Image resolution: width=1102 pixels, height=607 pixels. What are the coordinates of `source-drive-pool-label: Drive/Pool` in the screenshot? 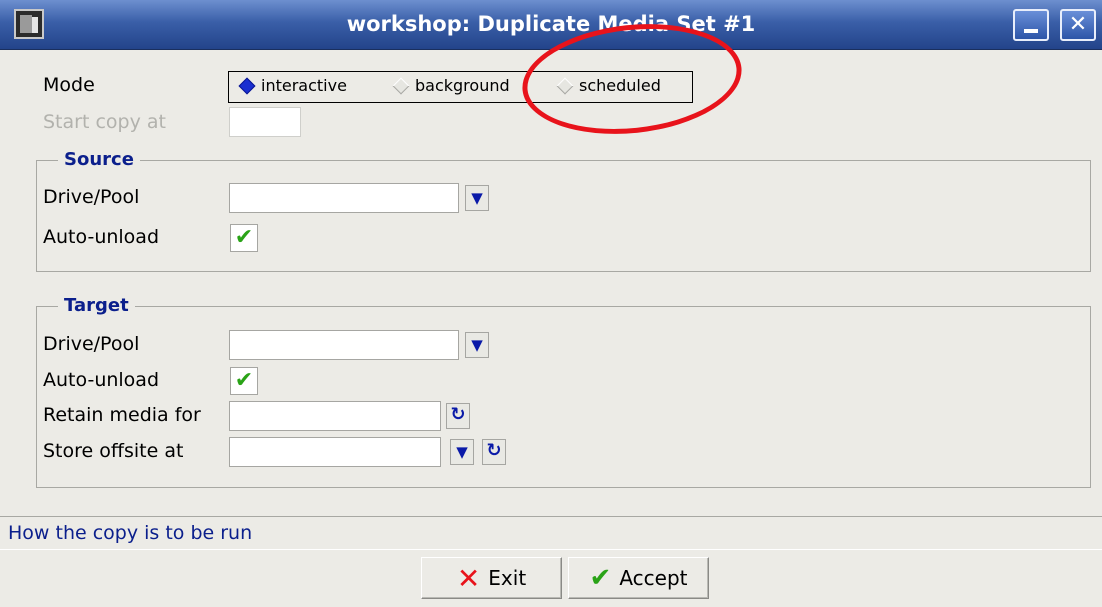 It's located at (91, 197).